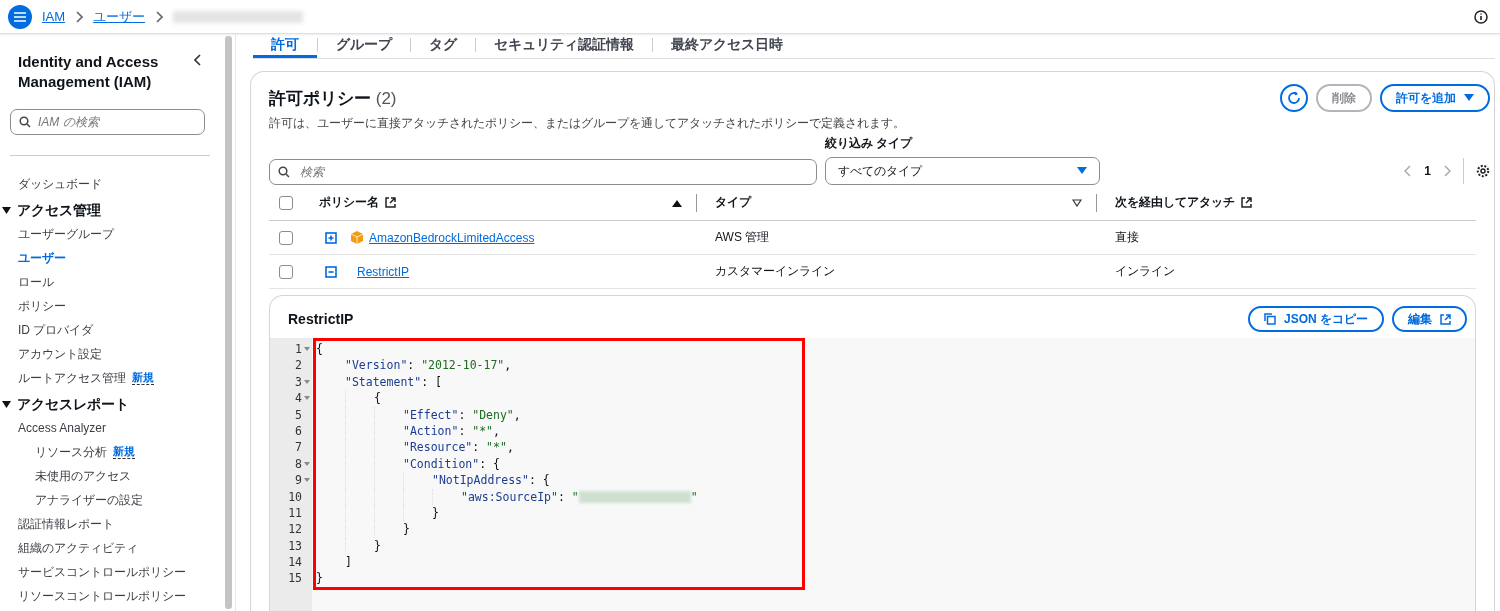 The image size is (1500, 611). I want to click on line-number: 4, so click(291, 398).